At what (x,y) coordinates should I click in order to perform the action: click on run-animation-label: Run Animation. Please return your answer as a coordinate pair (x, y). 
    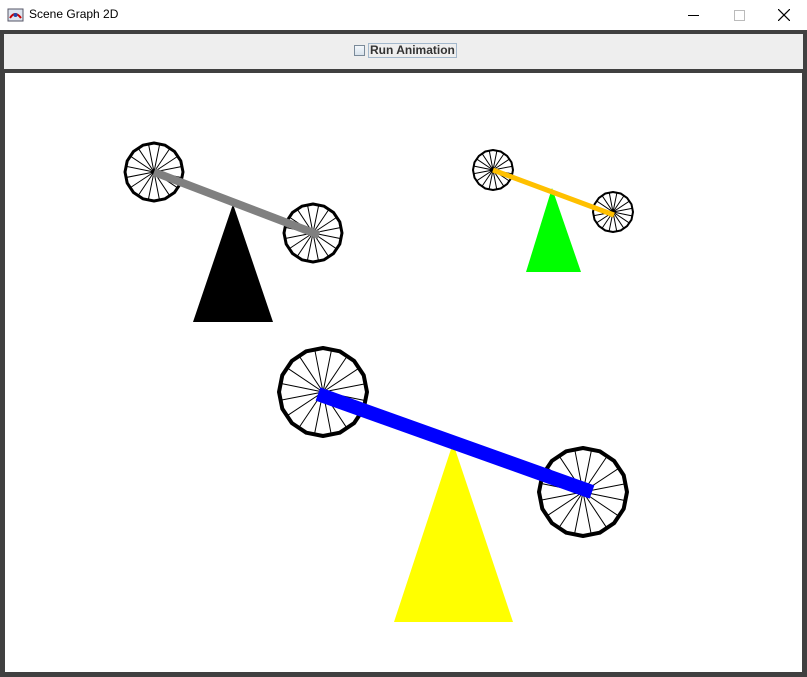
    Looking at the image, I should click on (412, 50).